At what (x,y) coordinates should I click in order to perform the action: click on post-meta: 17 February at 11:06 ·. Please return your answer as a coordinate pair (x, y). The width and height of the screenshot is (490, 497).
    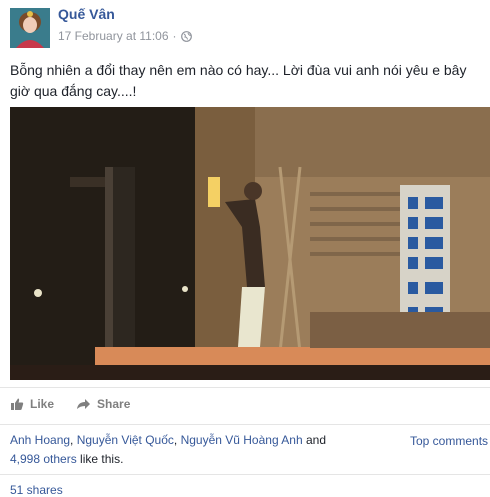
    Looking at the image, I should click on (125, 36).